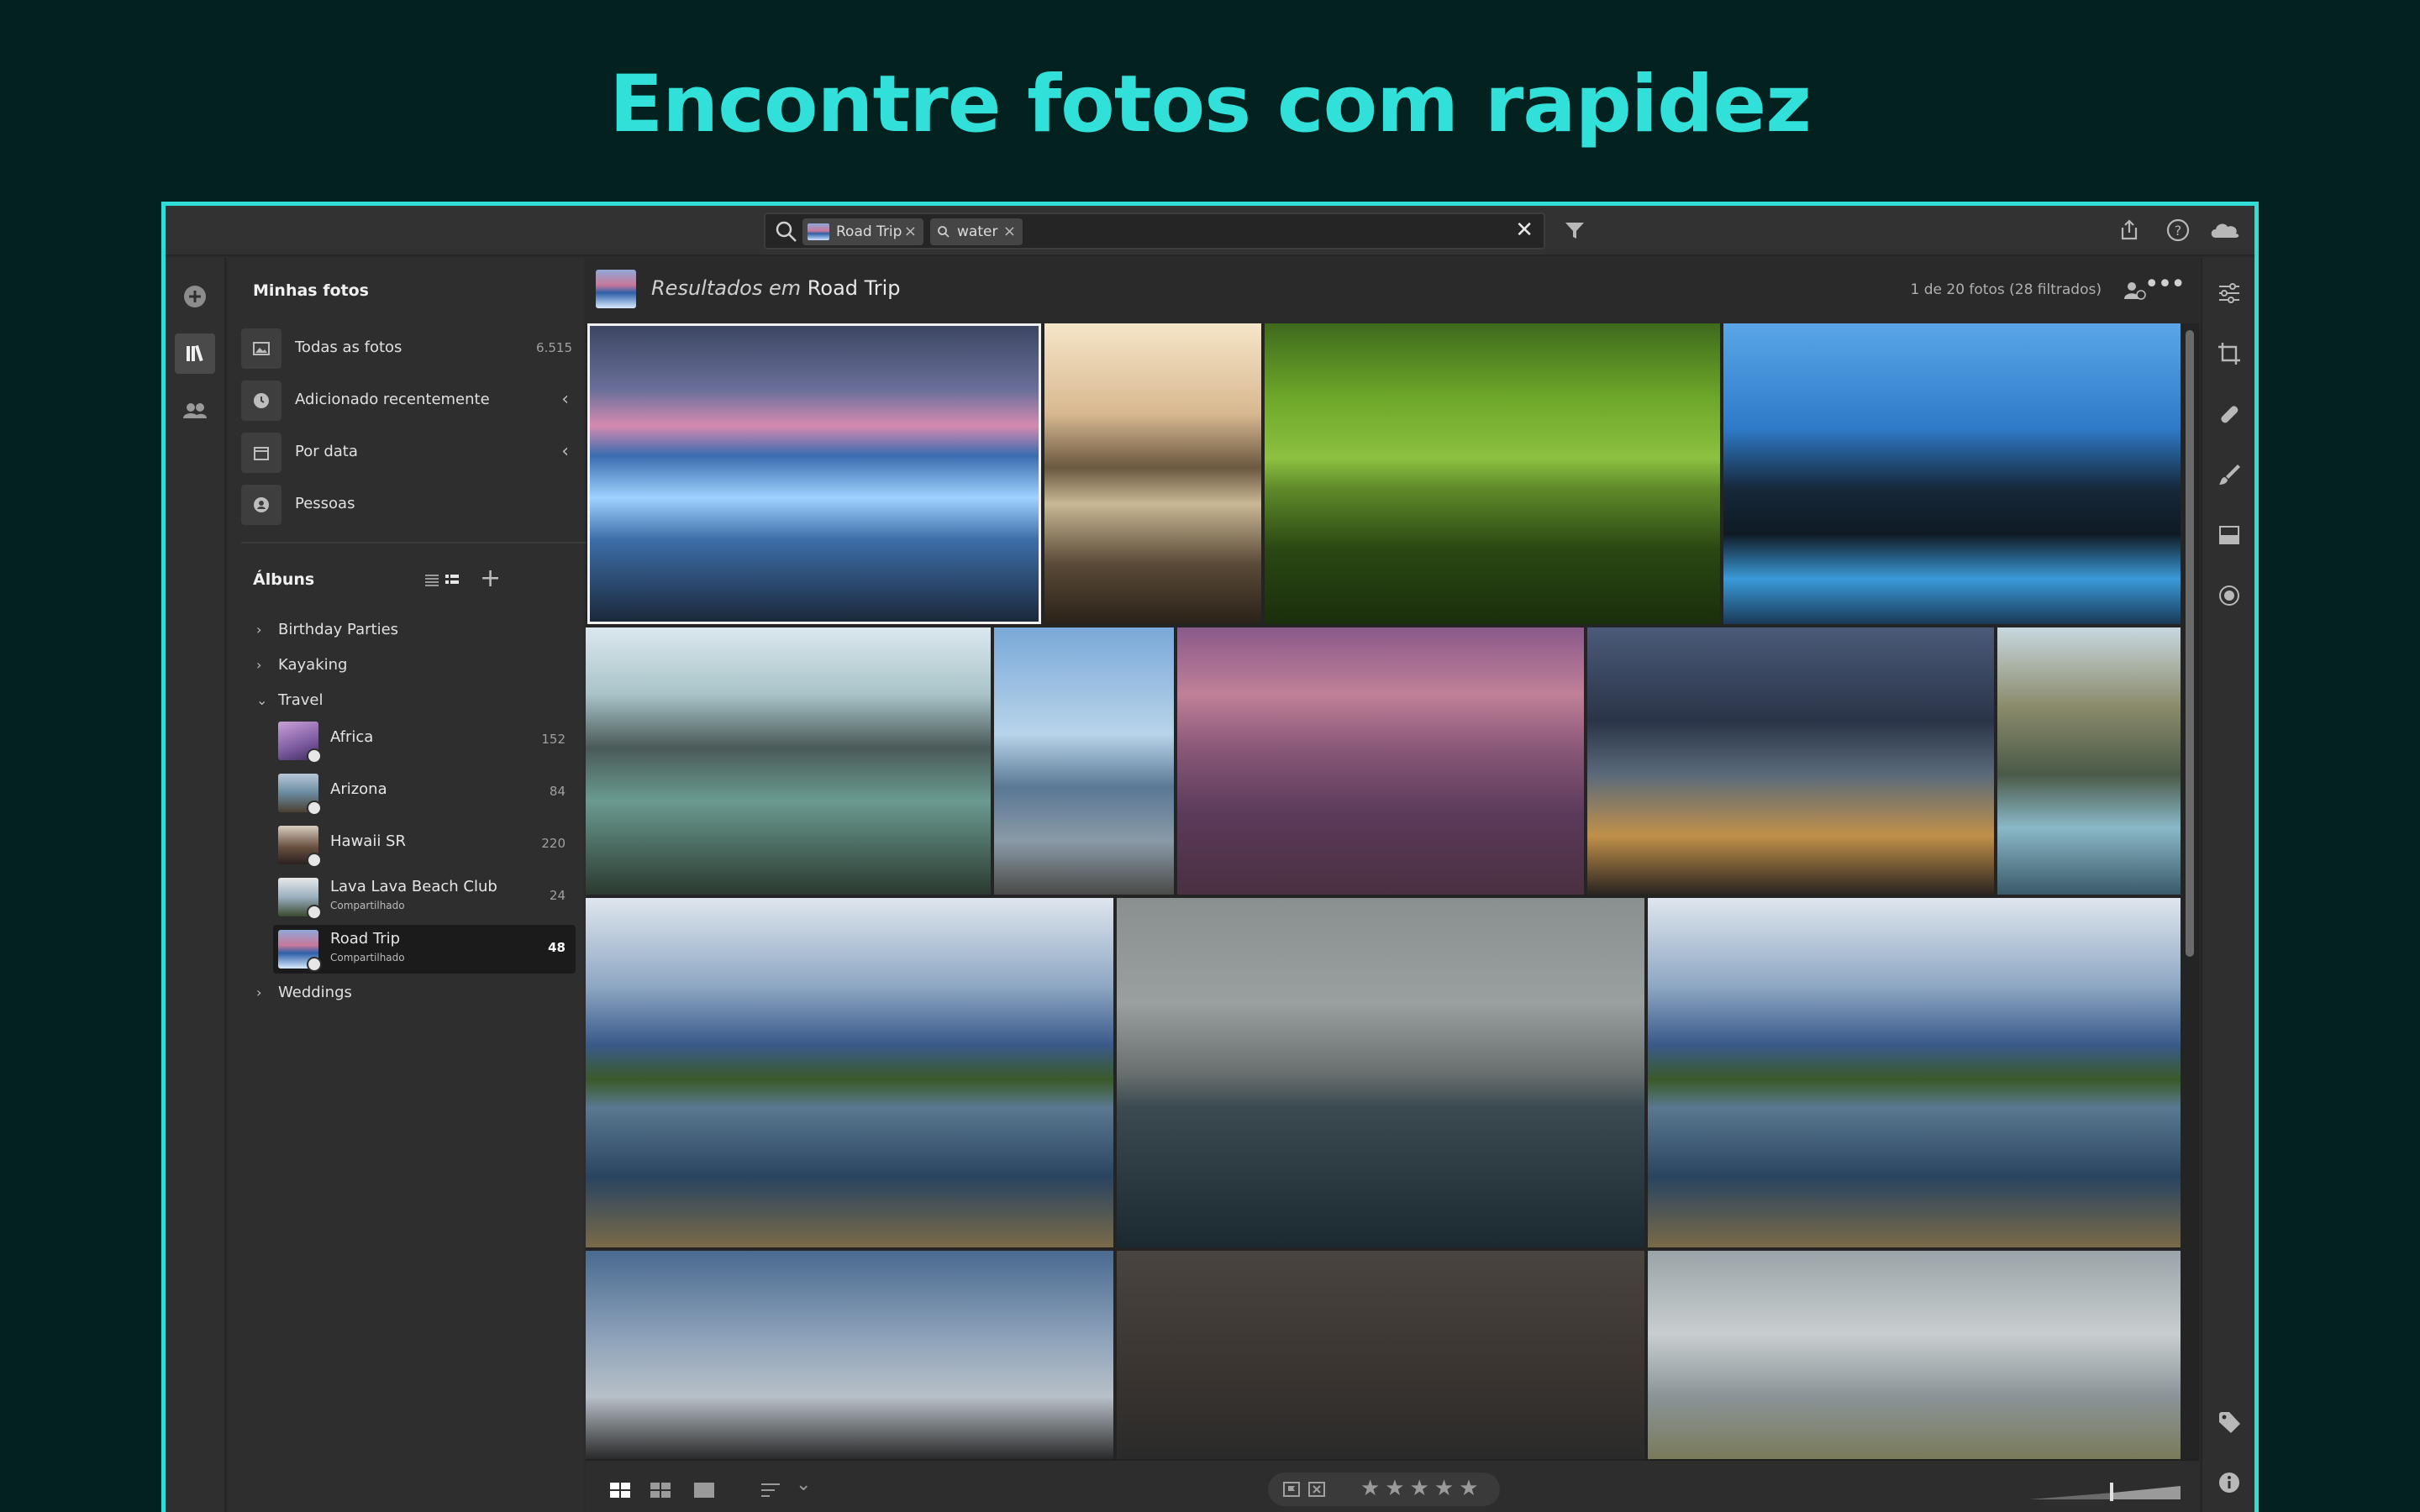 This screenshot has height=1512, width=2420. I want to click on single-view-icon, so click(704, 1490).